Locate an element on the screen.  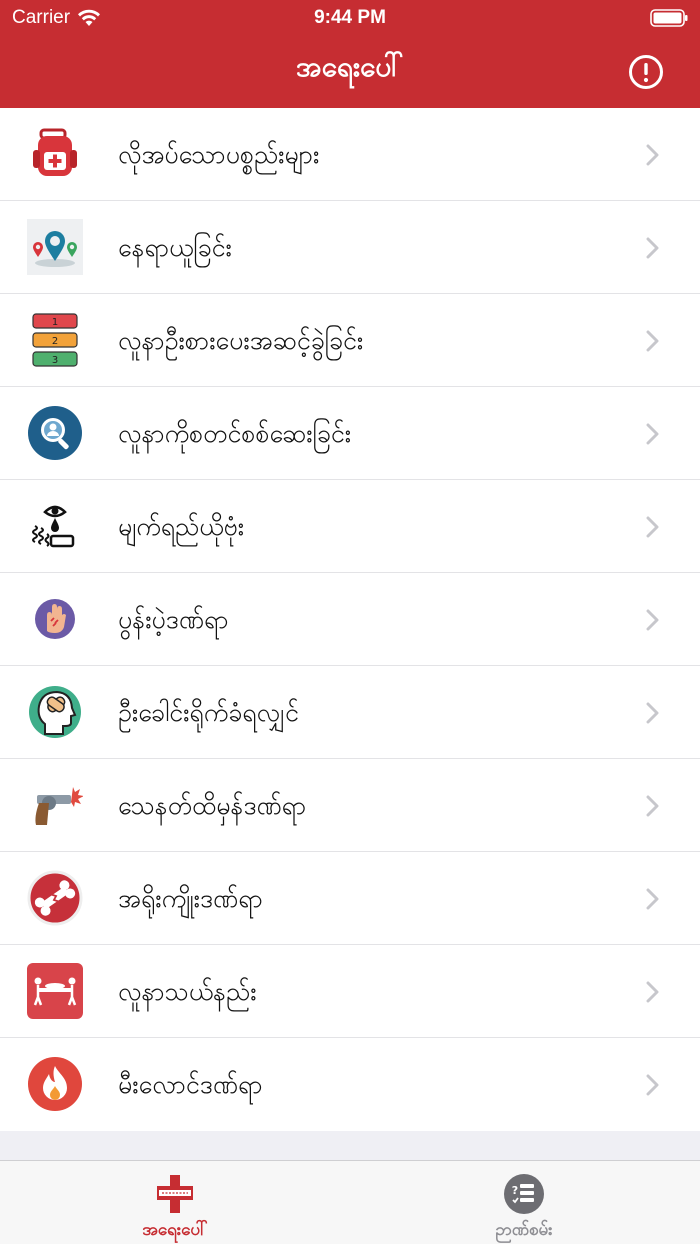
list-item: 1 2 3 လူနာဦးစားပေးအဆင့်ခွဲခြင်း is located at coordinates (350, 340).